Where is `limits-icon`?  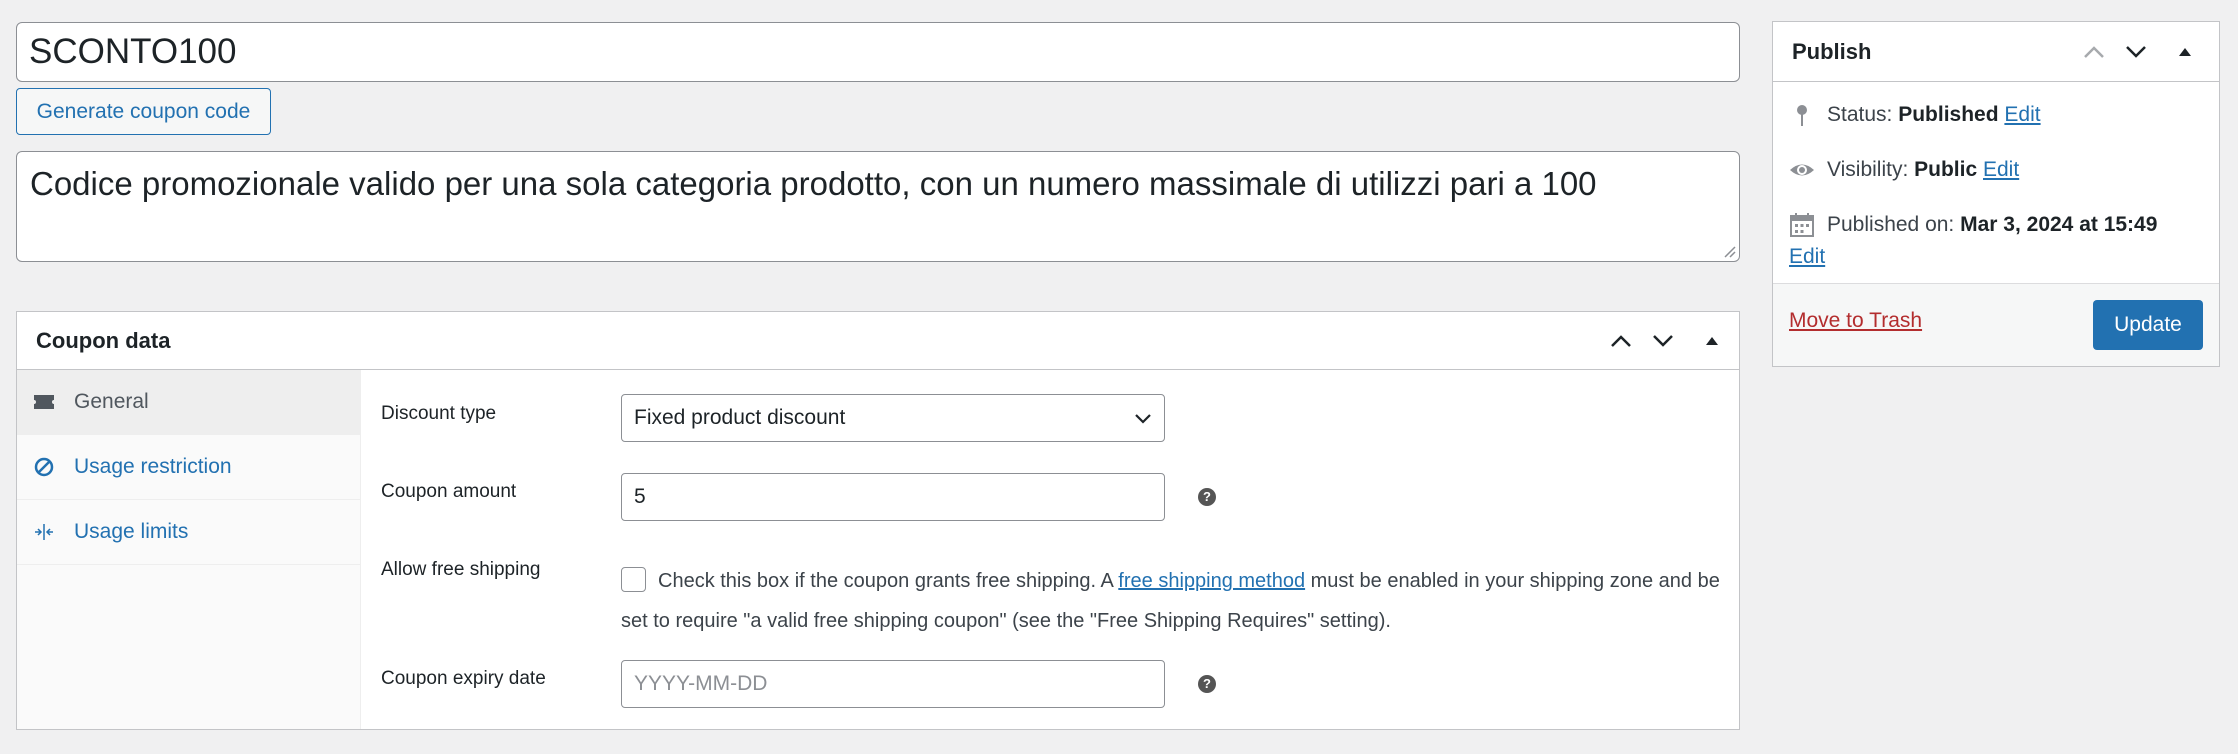 limits-icon is located at coordinates (44, 532).